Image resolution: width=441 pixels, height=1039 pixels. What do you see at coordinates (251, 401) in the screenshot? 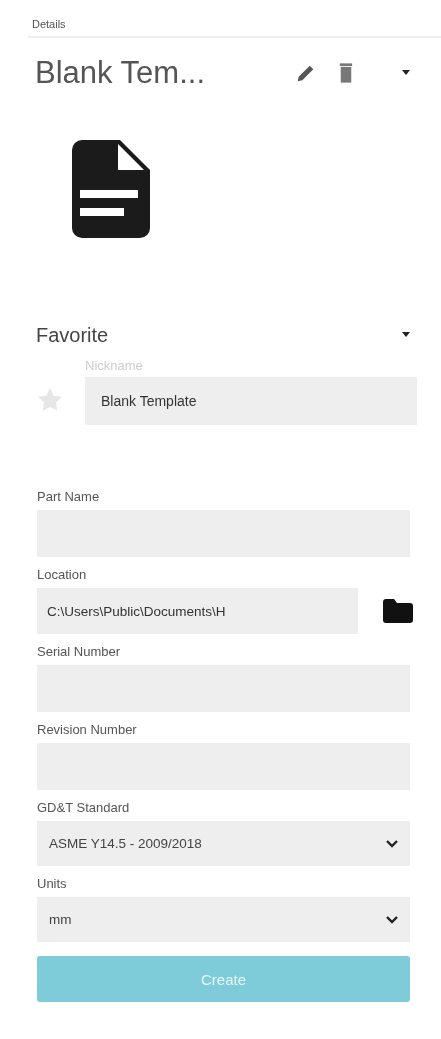
I see `nickname-field: Blank Template` at bounding box center [251, 401].